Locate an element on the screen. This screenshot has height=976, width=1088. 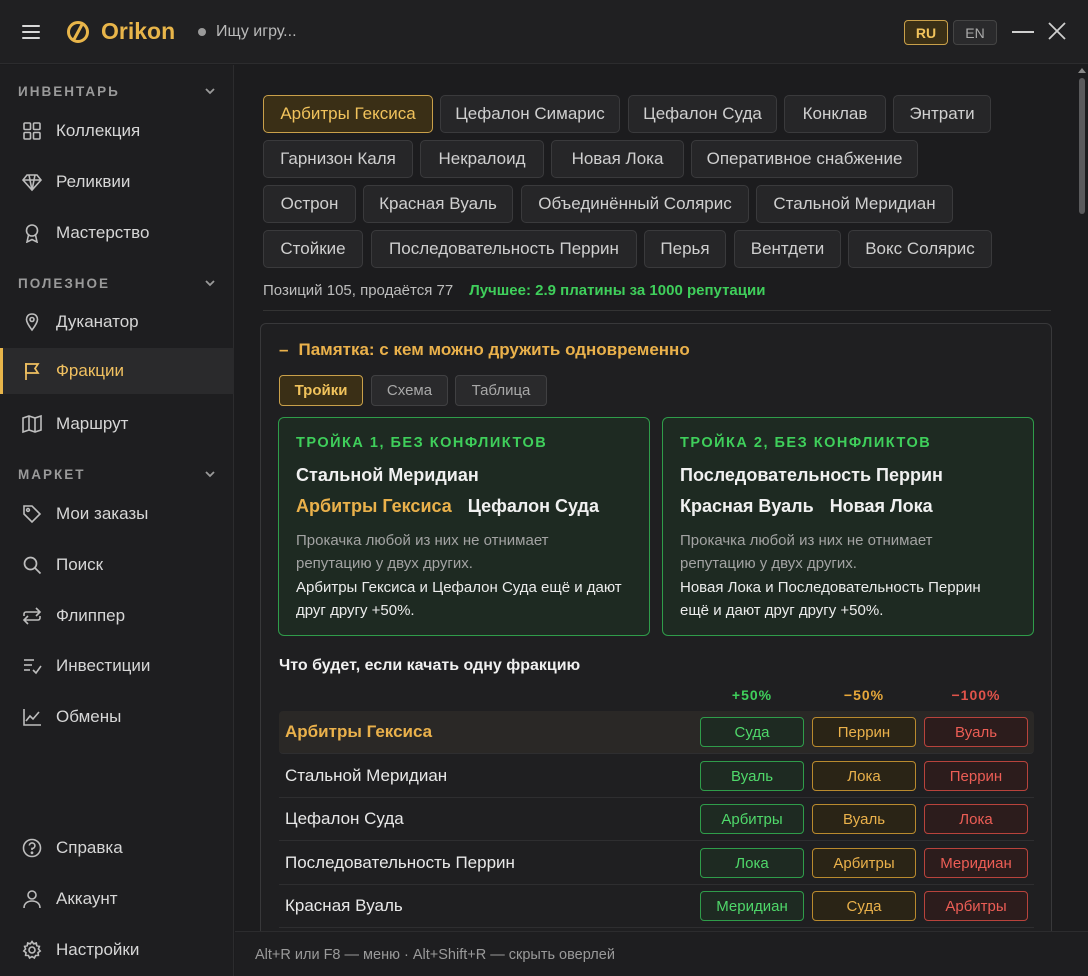
faction-chip: Оперативное снабжение is located at coordinates (804, 159).